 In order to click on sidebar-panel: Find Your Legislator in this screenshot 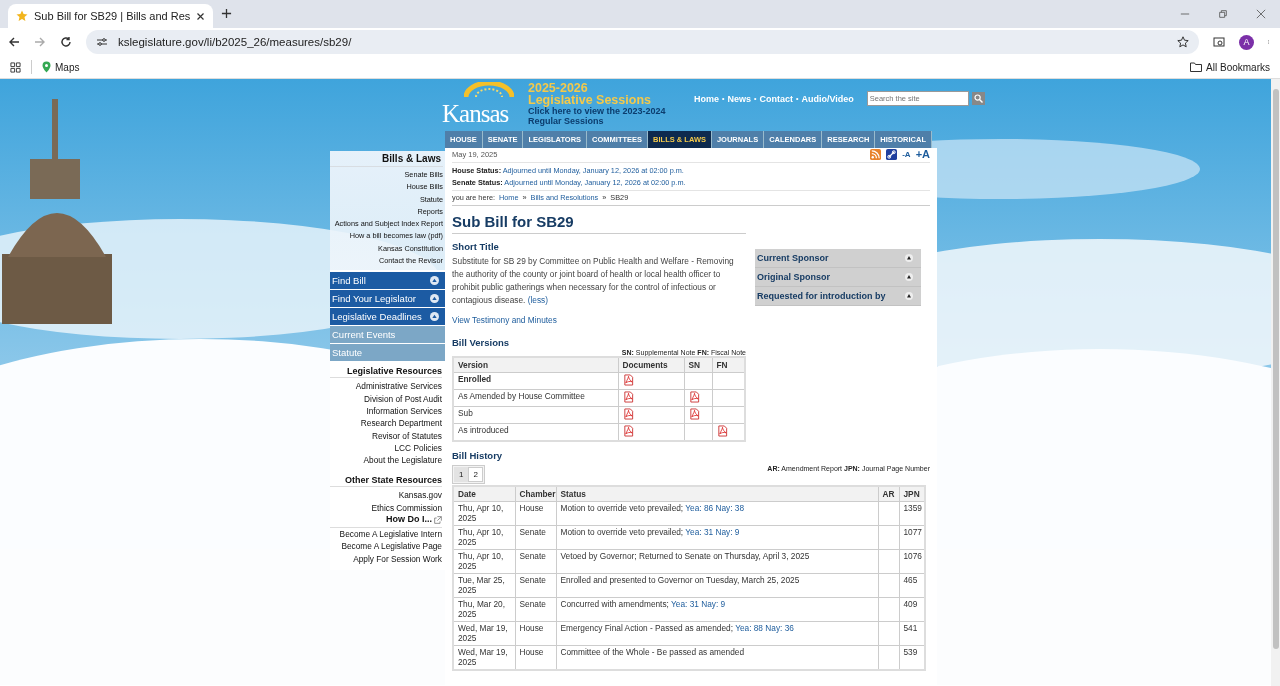, I will do `click(387, 299)`.